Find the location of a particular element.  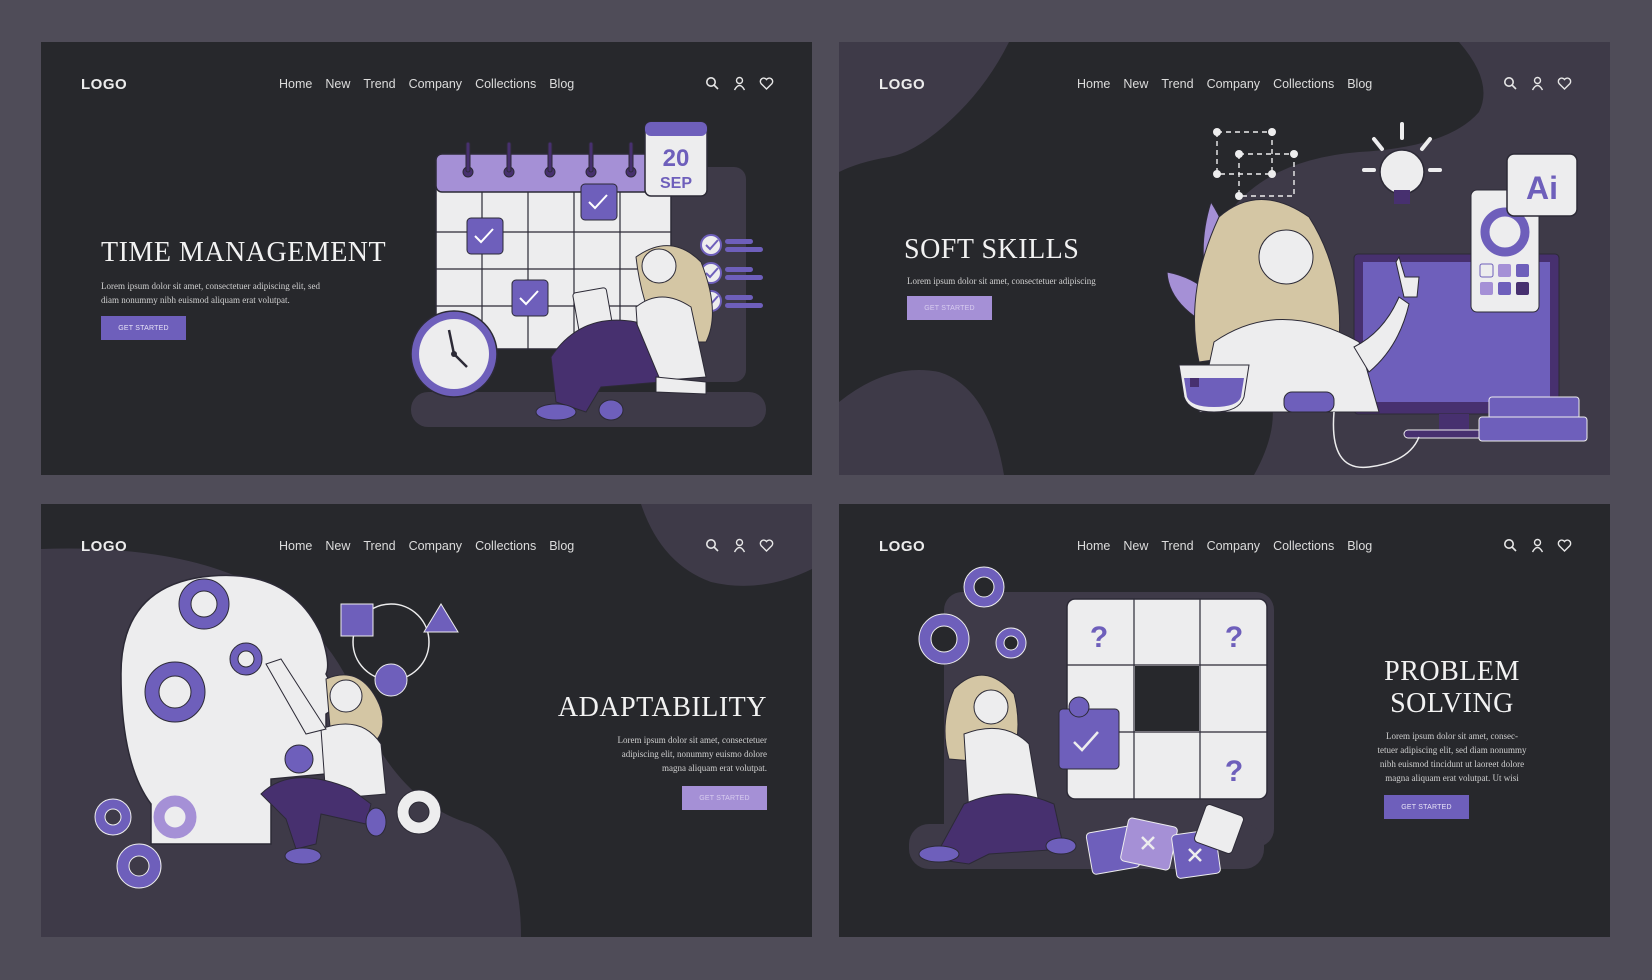

ai-app-icon: Ai is located at coordinates (1542, 185).